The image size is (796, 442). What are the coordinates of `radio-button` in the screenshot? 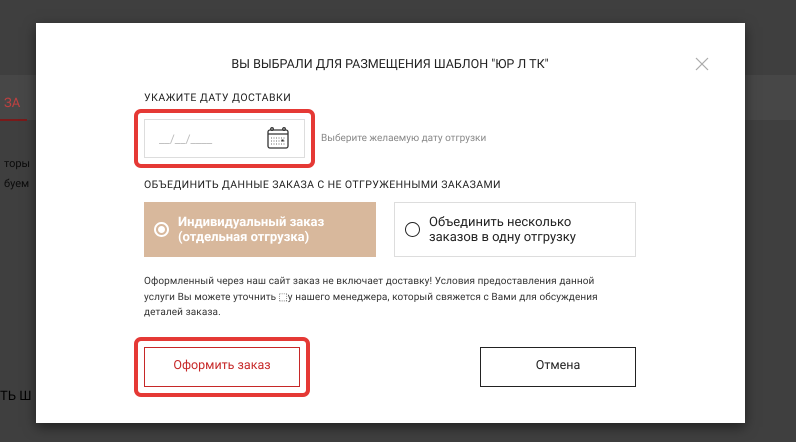 It's located at (412, 229).